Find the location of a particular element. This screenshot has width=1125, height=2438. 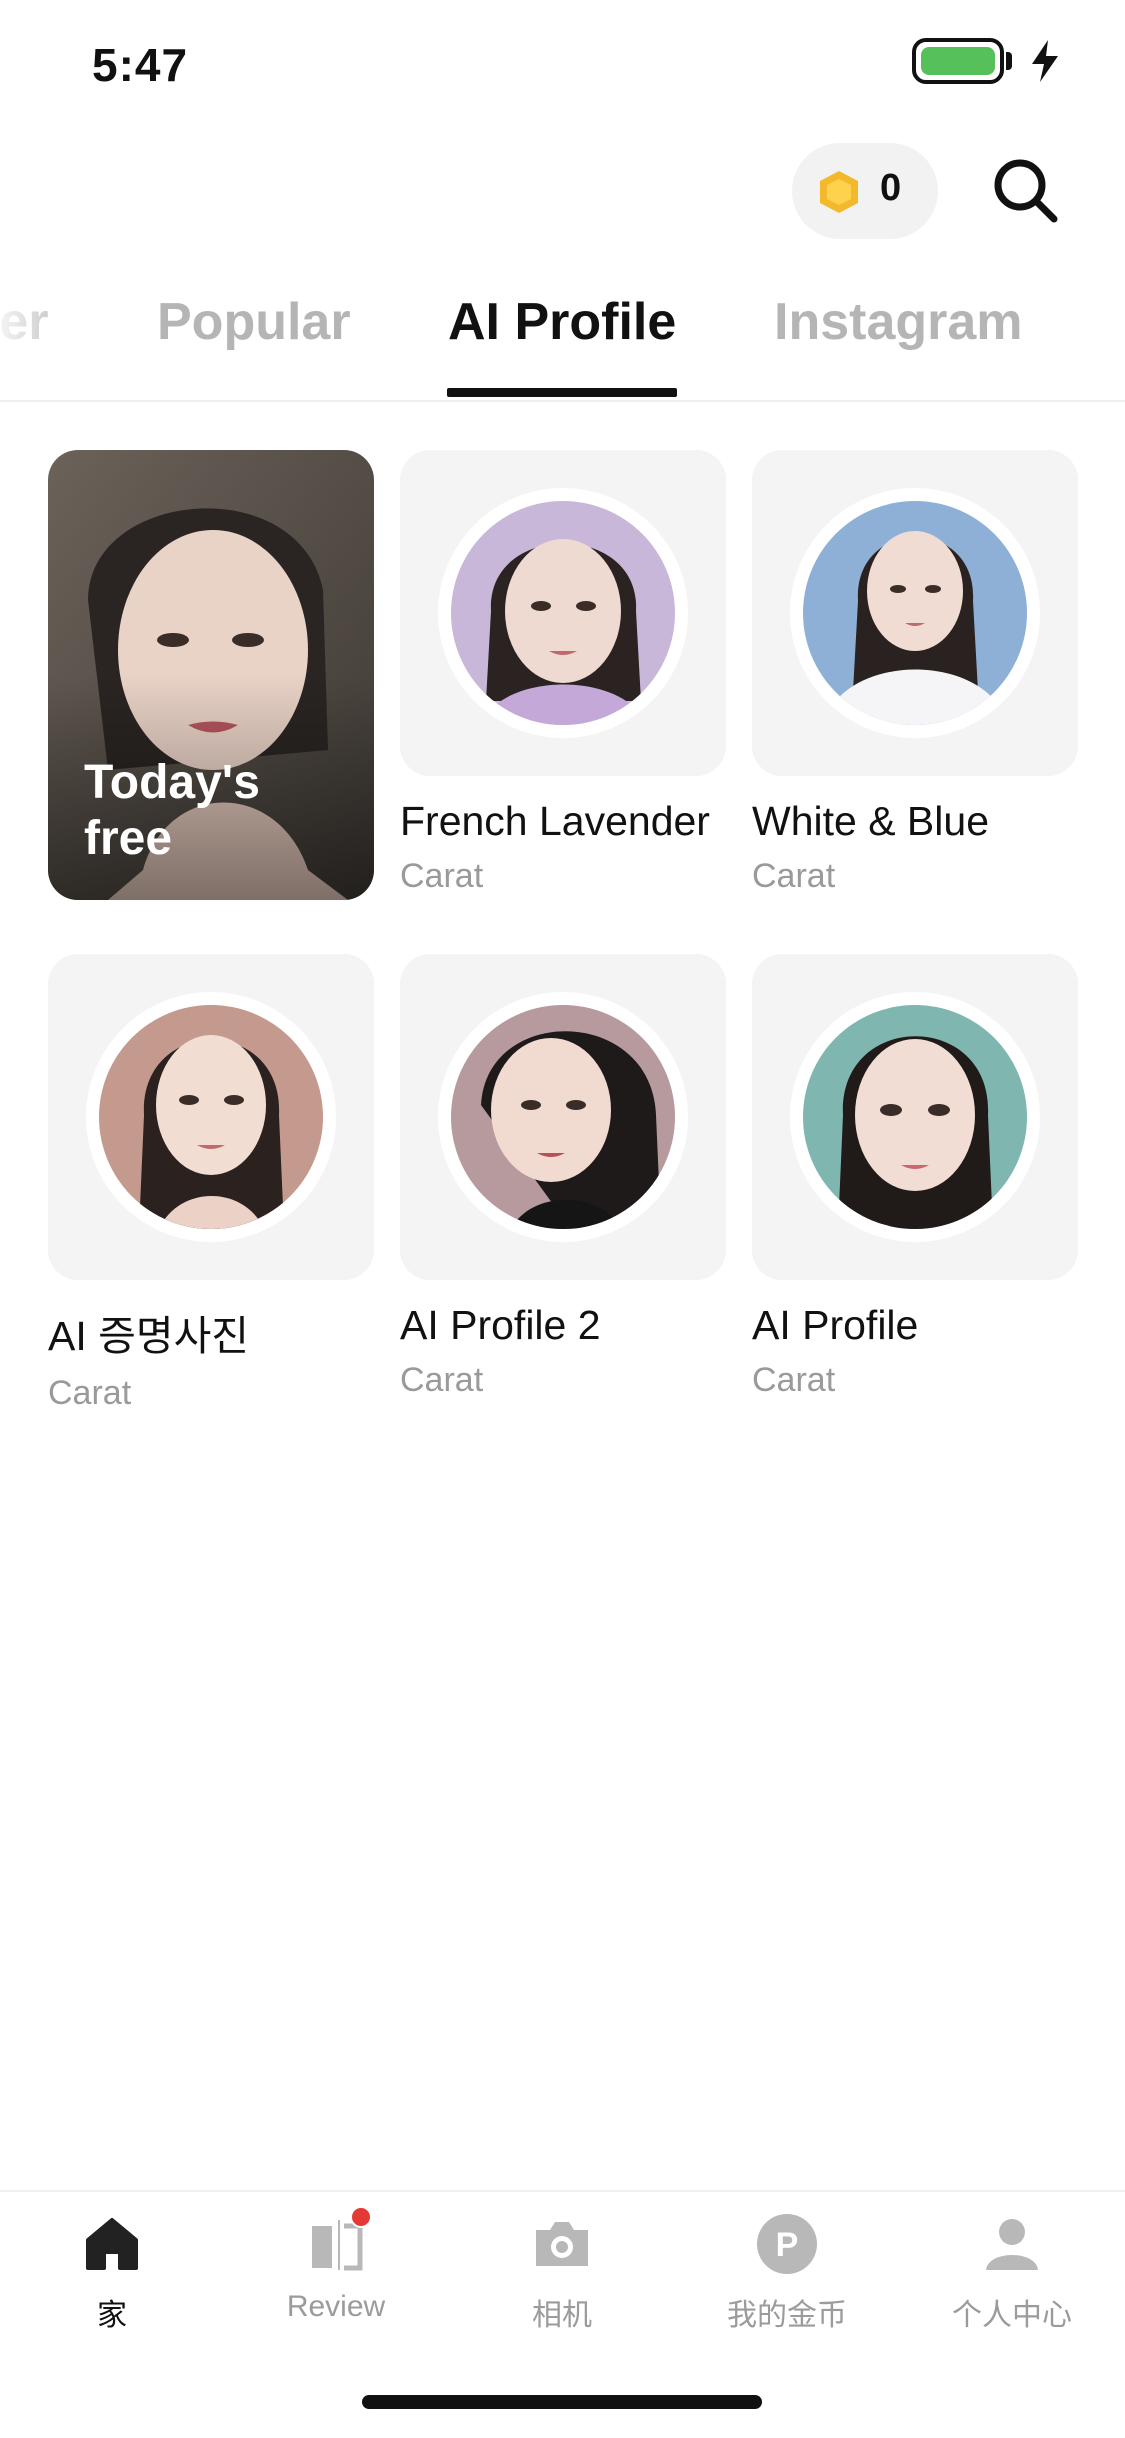

nav-item-home: 家 is located at coordinates (112, 2273).